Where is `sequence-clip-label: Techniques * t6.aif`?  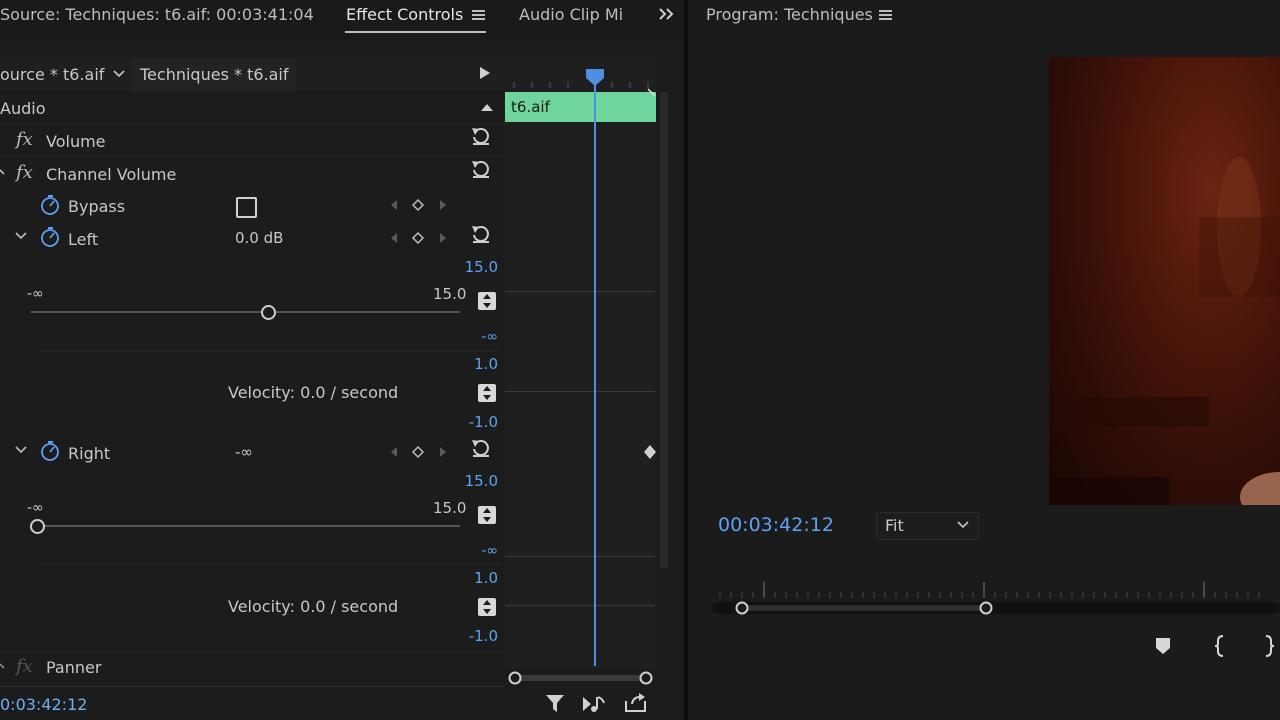
sequence-clip-label: Techniques * t6.aif is located at coordinates (214, 75).